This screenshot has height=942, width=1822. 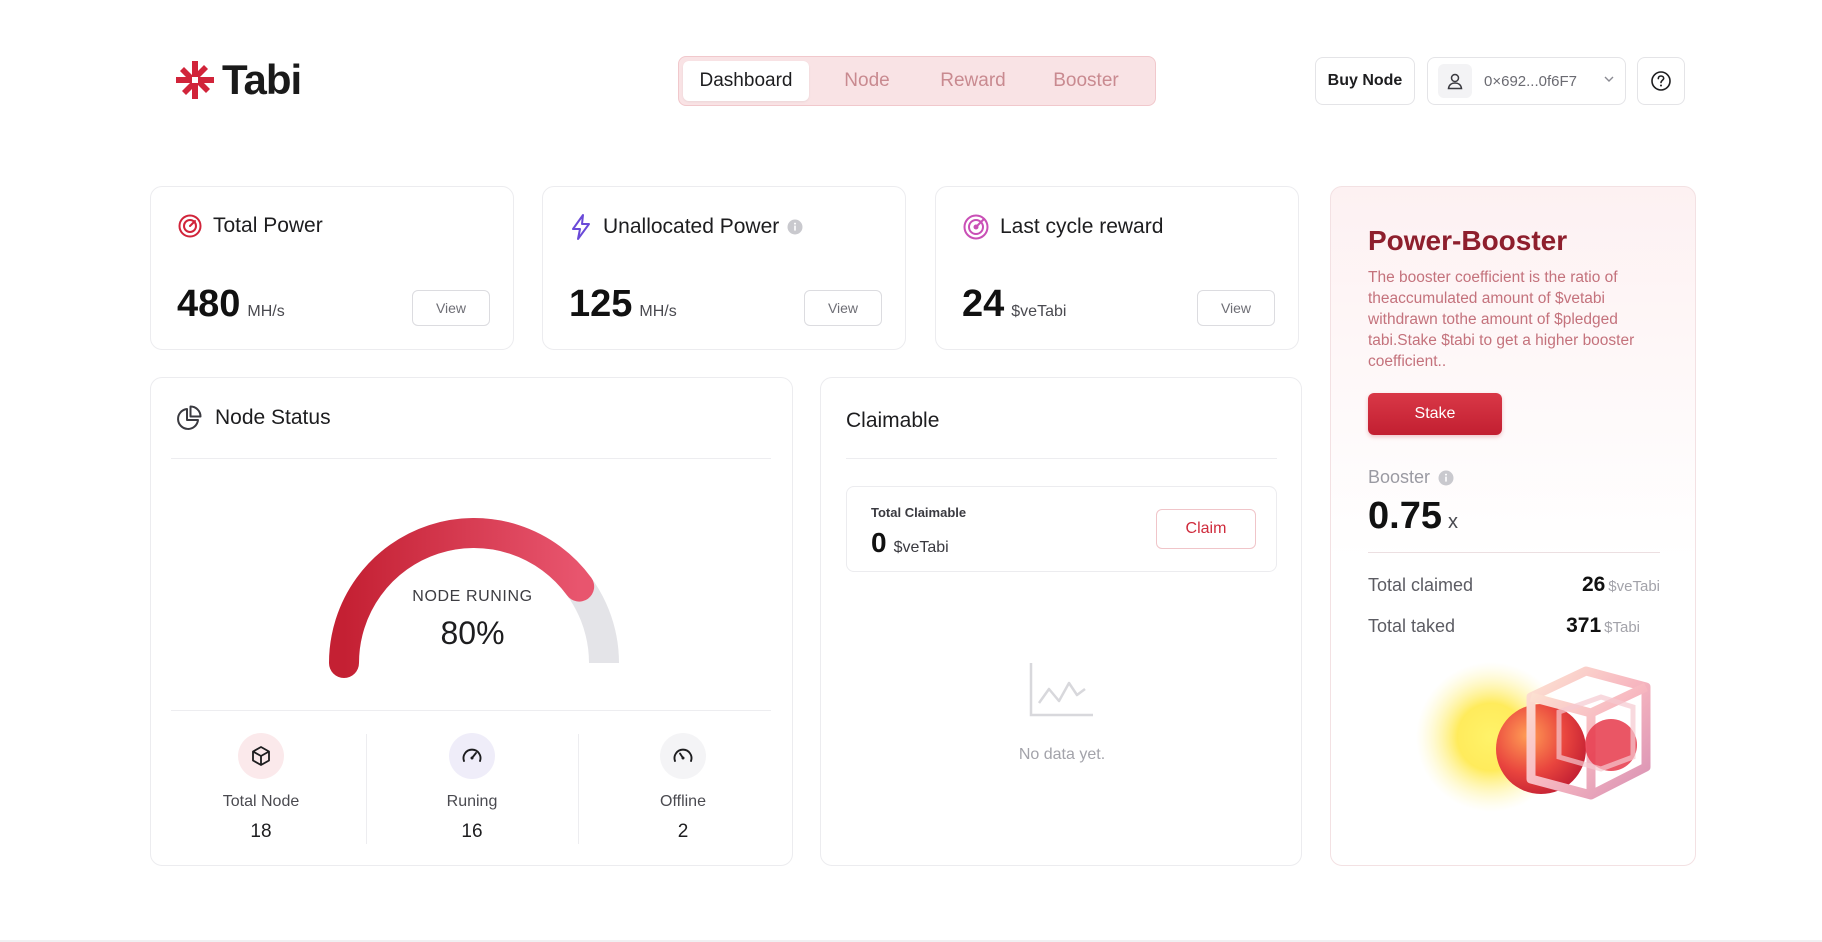 I want to click on main-nav: Dashboard Node Reward Booster, so click(x=917, y=81).